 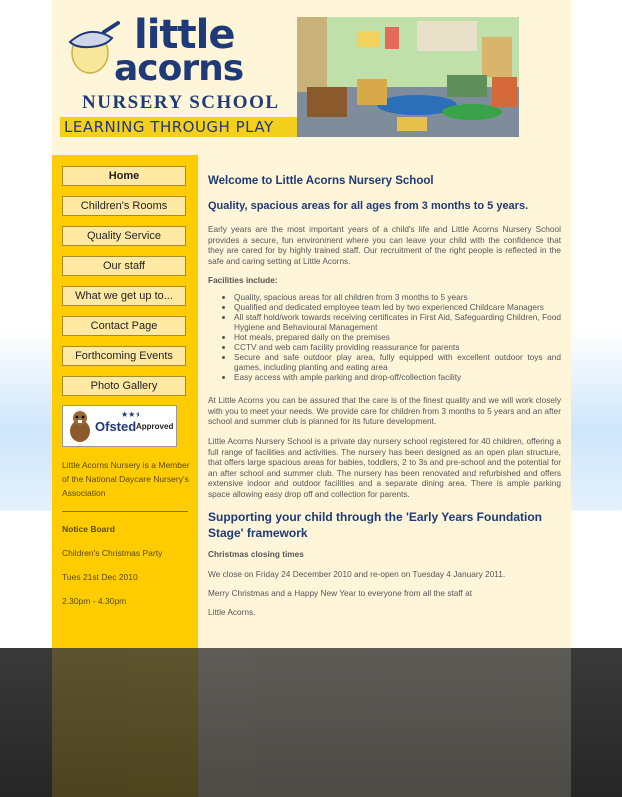 What do you see at coordinates (88, 529) in the screenshot?
I see `notice-board-title: Notice Board` at bounding box center [88, 529].